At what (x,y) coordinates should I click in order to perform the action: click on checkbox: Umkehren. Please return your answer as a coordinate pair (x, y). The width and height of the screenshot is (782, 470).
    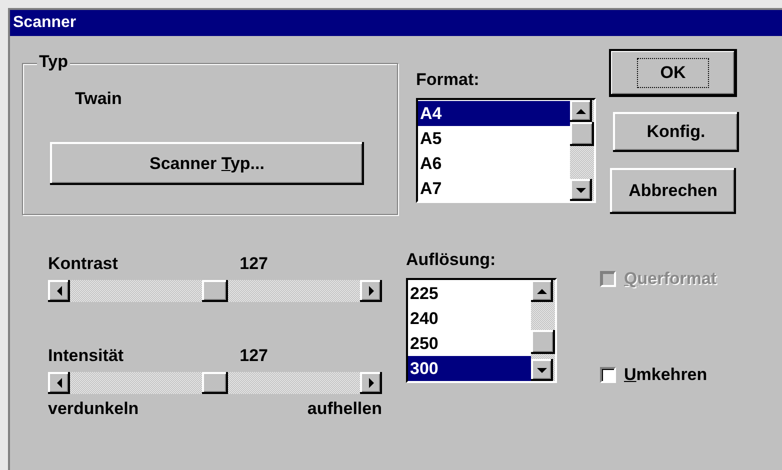
    Looking at the image, I should click on (691, 375).